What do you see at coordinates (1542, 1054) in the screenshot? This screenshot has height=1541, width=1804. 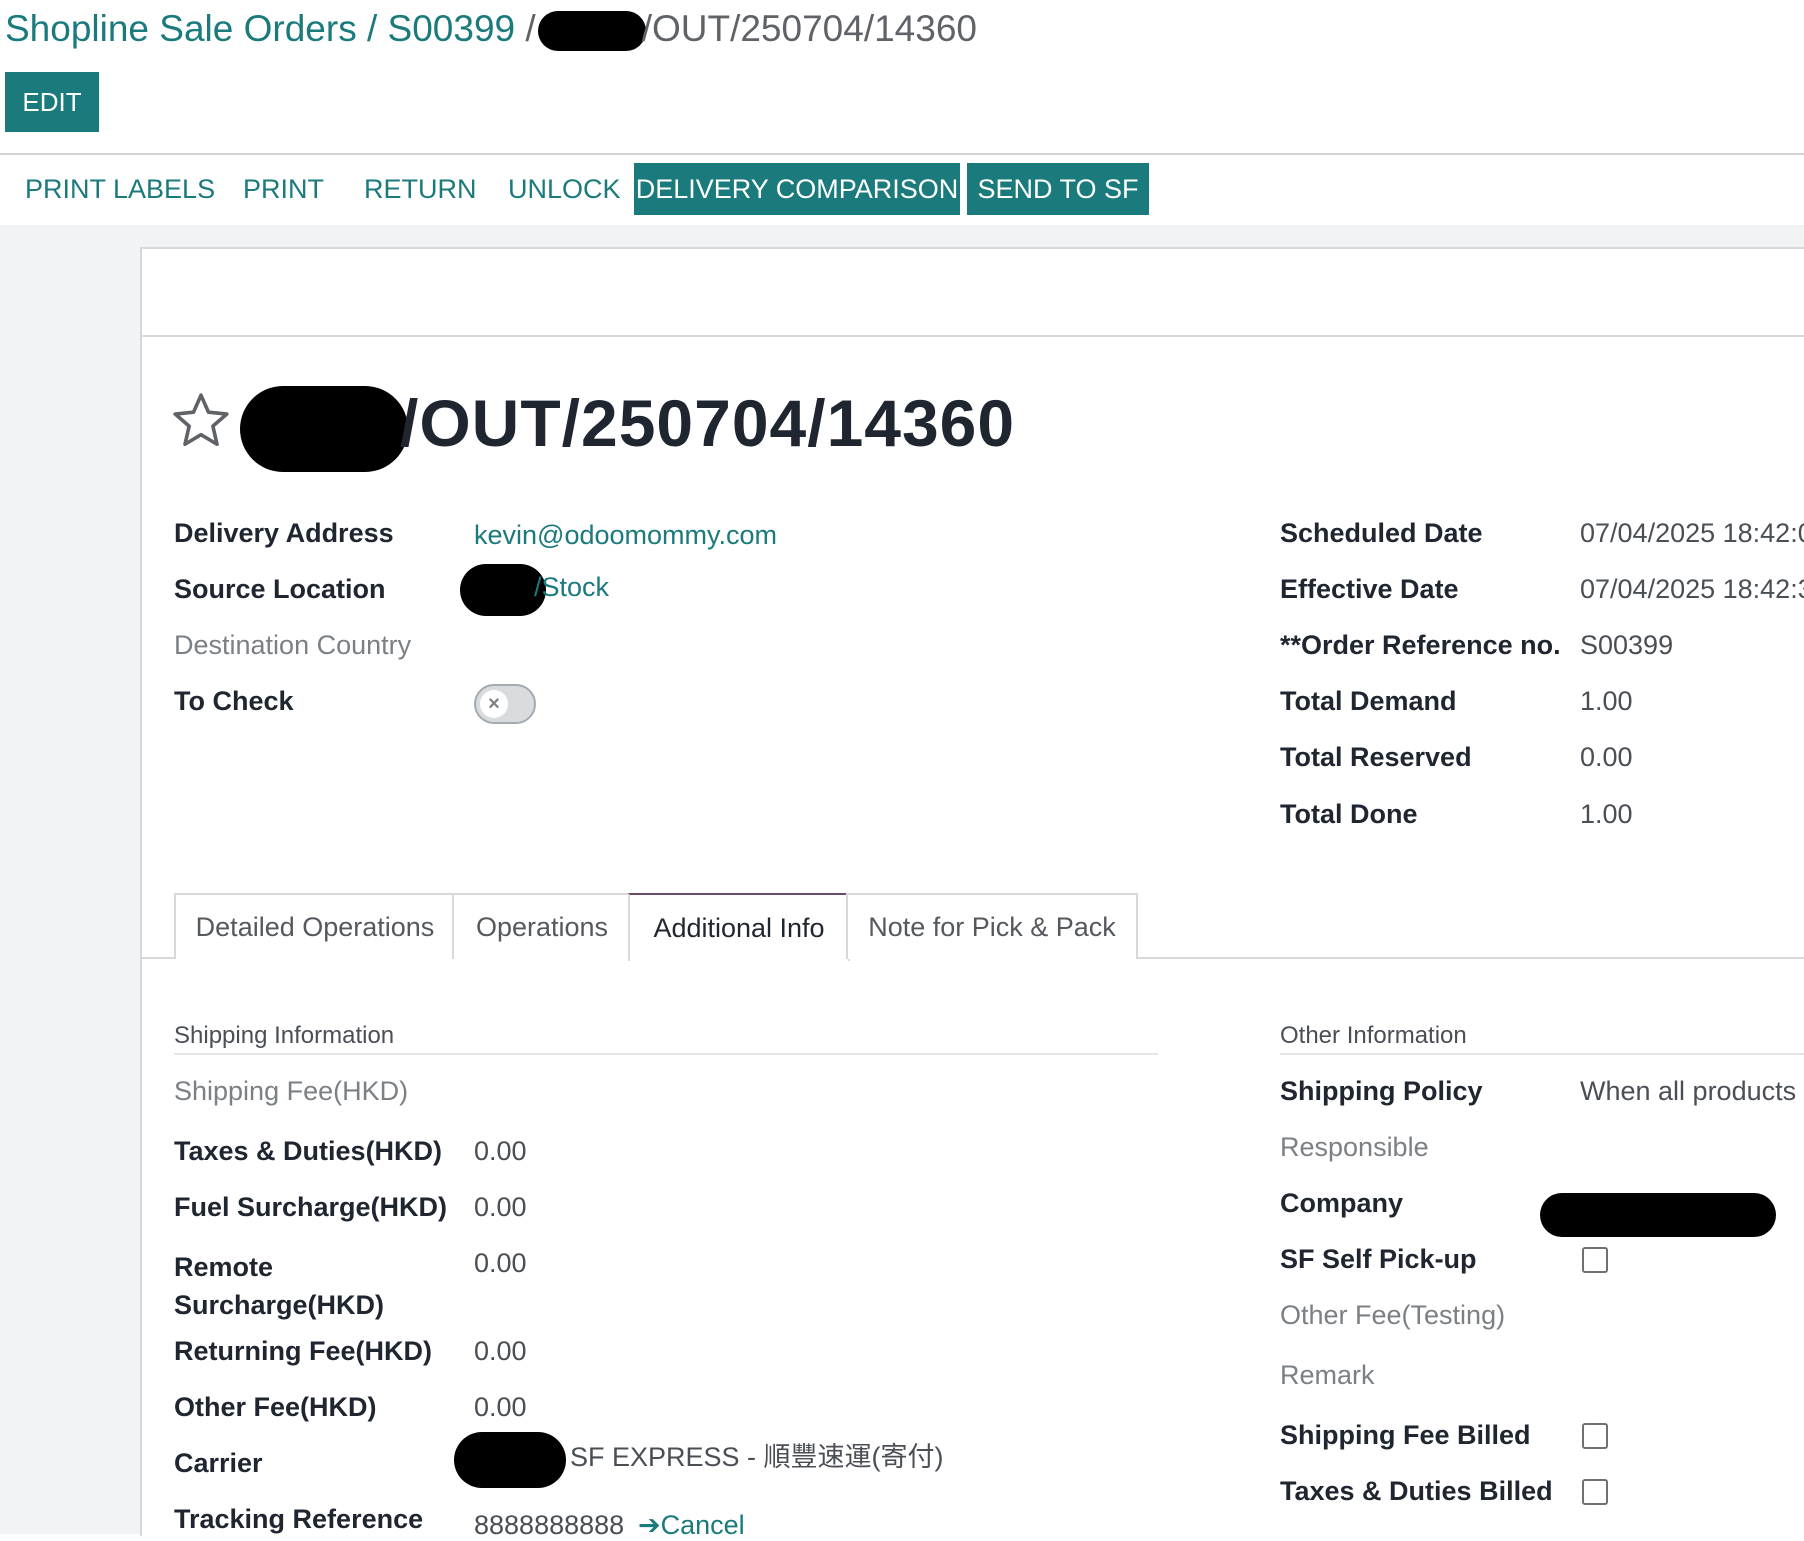 I see `other-section-divider` at bounding box center [1542, 1054].